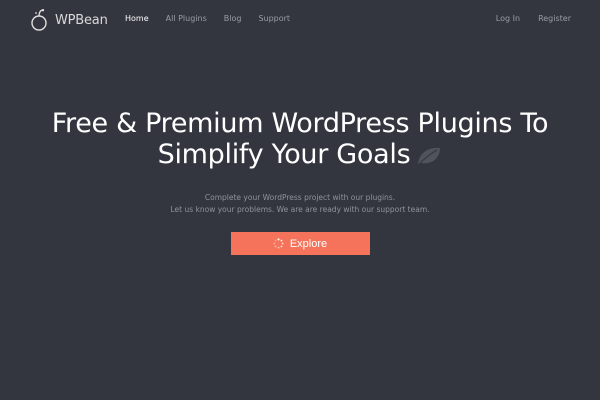  I want to click on hero-headline-line1: Free & Premium WordPress Plugins To, so click(300, 123).